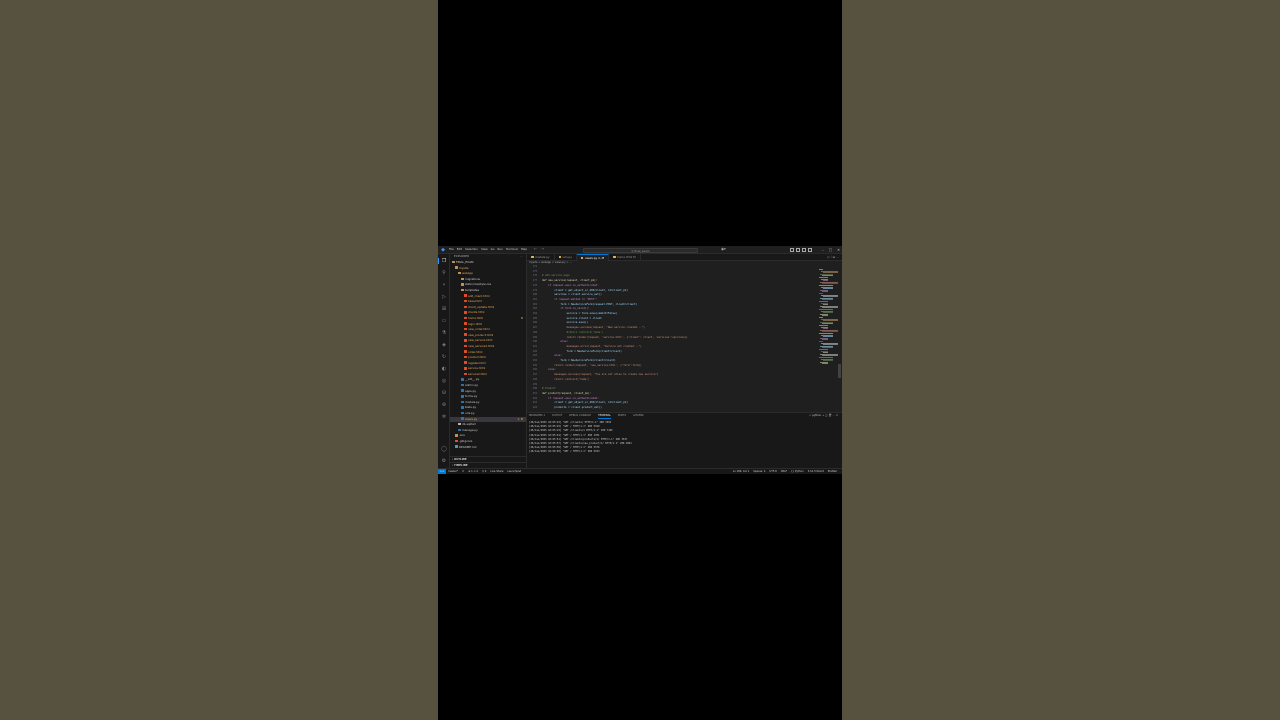 This screenshot has height=720, width=1280. Describe the element at coordinates (444, 345) in the screenshot. I see `gitlens-icon: ◈` at that location.